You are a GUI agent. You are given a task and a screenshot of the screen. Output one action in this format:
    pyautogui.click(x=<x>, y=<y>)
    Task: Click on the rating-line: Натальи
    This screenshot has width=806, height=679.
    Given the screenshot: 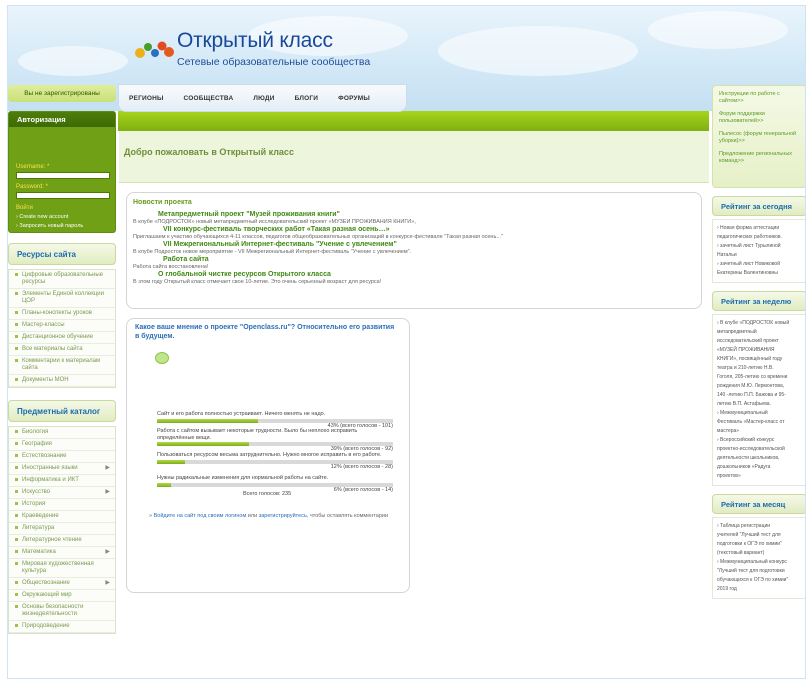 What is the action you would take?
    pyautogui.click(x=759, y=255)
    